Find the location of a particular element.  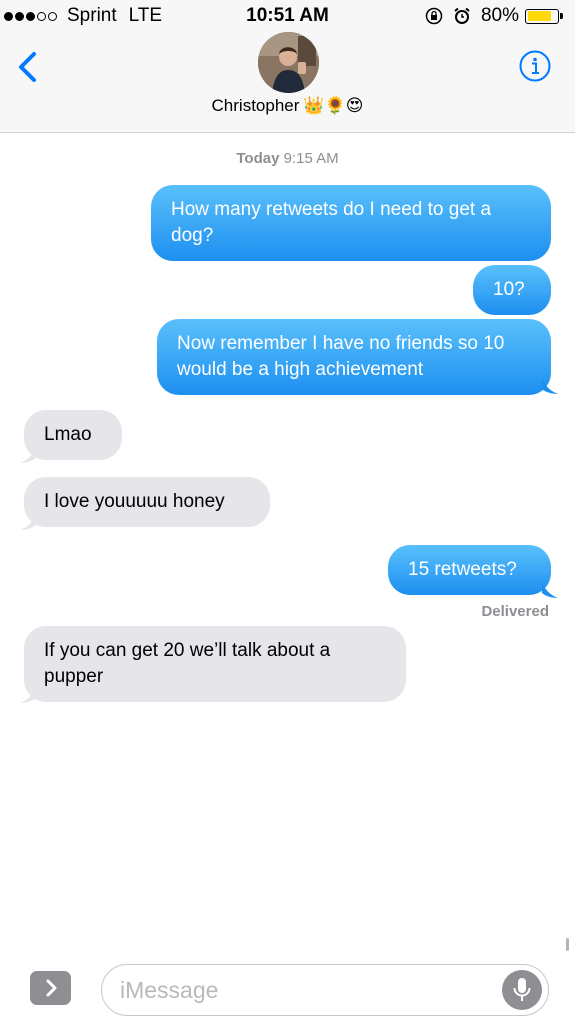

battery-percent: 80% is located at coordinates (499, 15).